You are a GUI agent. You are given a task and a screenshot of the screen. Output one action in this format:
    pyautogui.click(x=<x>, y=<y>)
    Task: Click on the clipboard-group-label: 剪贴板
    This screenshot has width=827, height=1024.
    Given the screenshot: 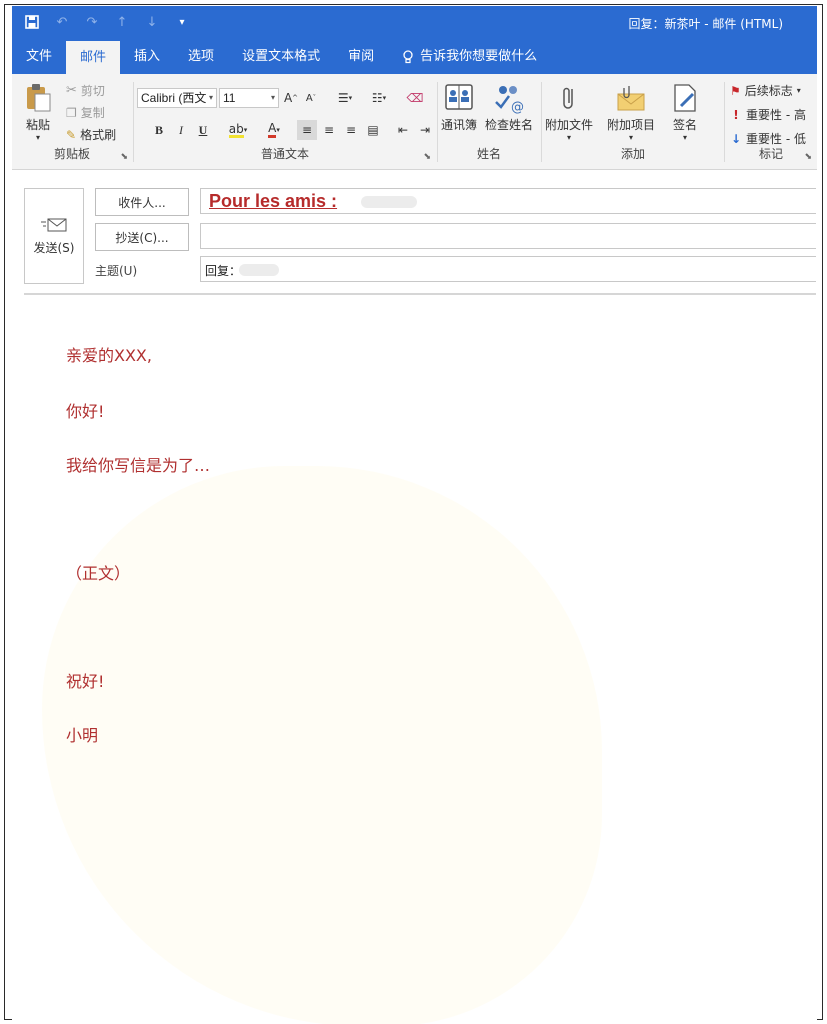 What is the action you would take?
    pyautogui.click(x=71, y=154)
    